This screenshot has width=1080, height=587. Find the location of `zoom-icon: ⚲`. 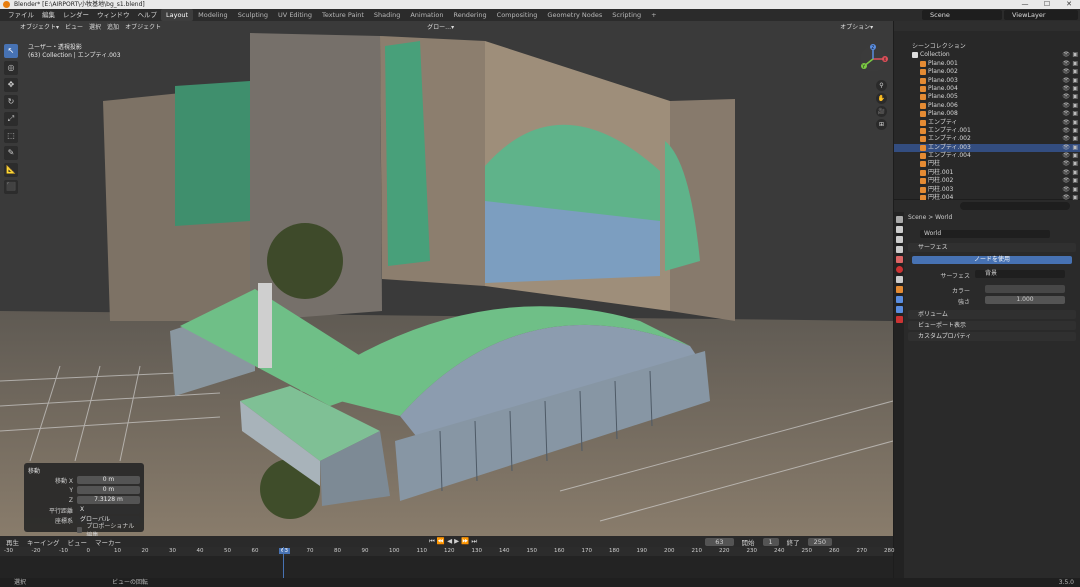

zoom-icon: ⚲ is located at coordinates (881, 85).